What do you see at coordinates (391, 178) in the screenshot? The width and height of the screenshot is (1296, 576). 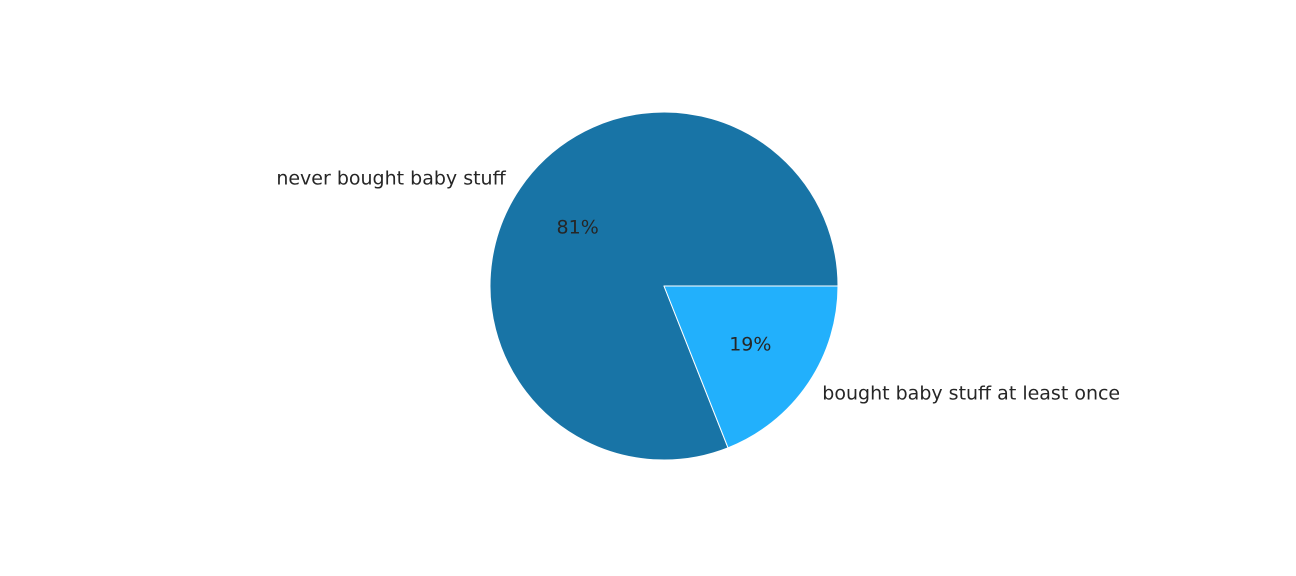 I see `pie-slice-0-category-label: never bought baby stuff` at bounding box center [391, 178].